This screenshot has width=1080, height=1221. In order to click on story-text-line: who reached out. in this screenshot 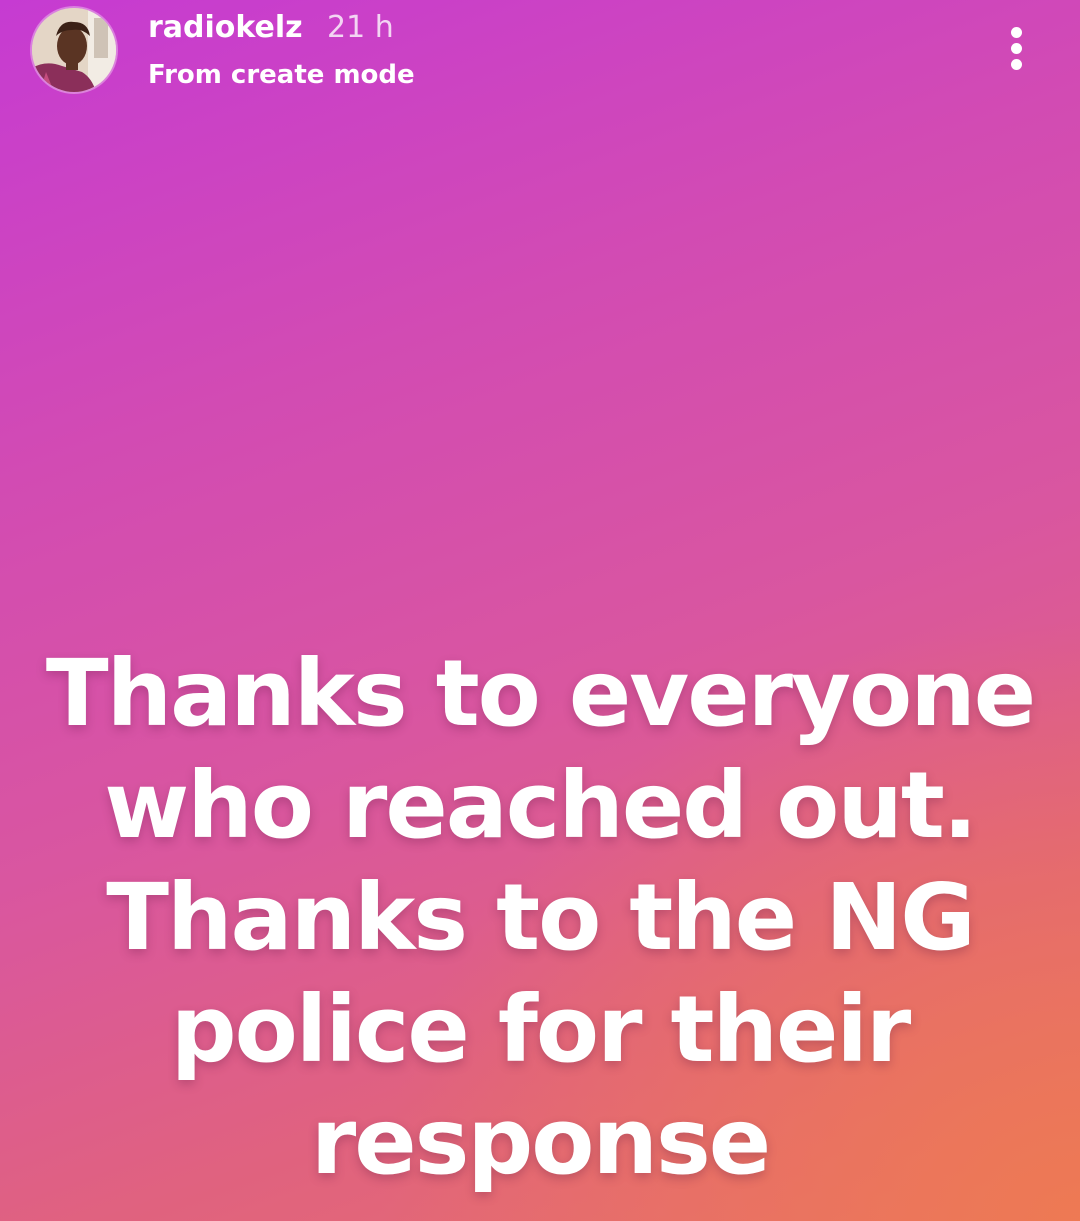, I will do `click(541, 805)`.